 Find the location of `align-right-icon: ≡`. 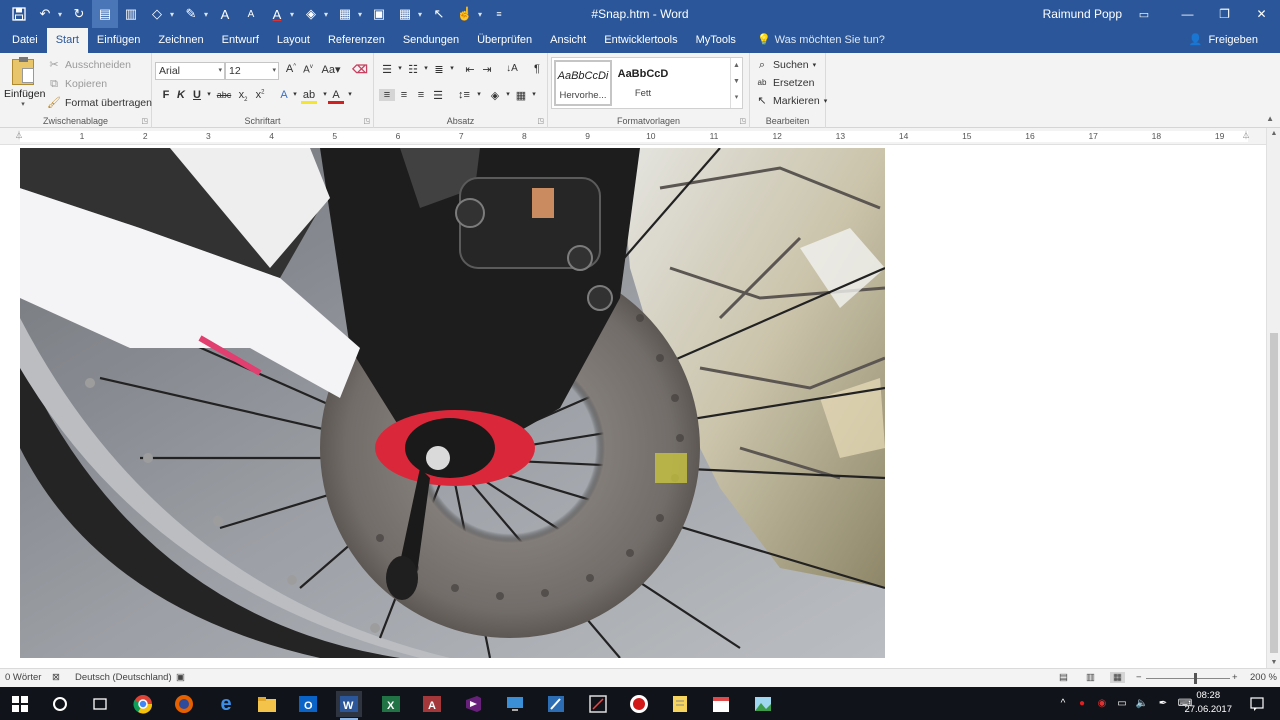

align-right-icon: ≡ is located at coordinates (421, 95).